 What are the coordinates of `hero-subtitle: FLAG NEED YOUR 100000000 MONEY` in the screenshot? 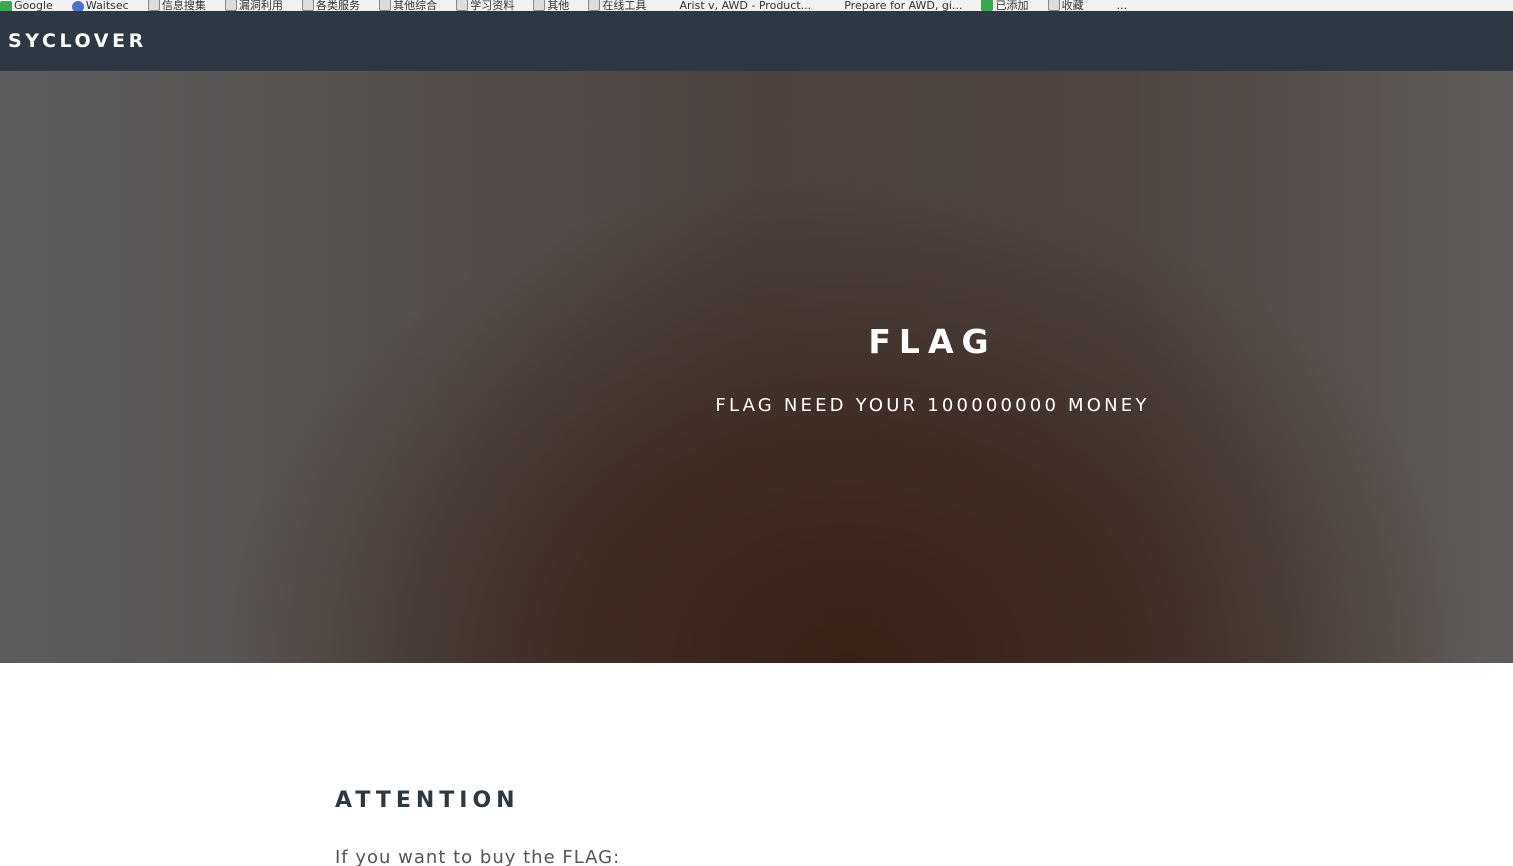 It's located at (932, 405).